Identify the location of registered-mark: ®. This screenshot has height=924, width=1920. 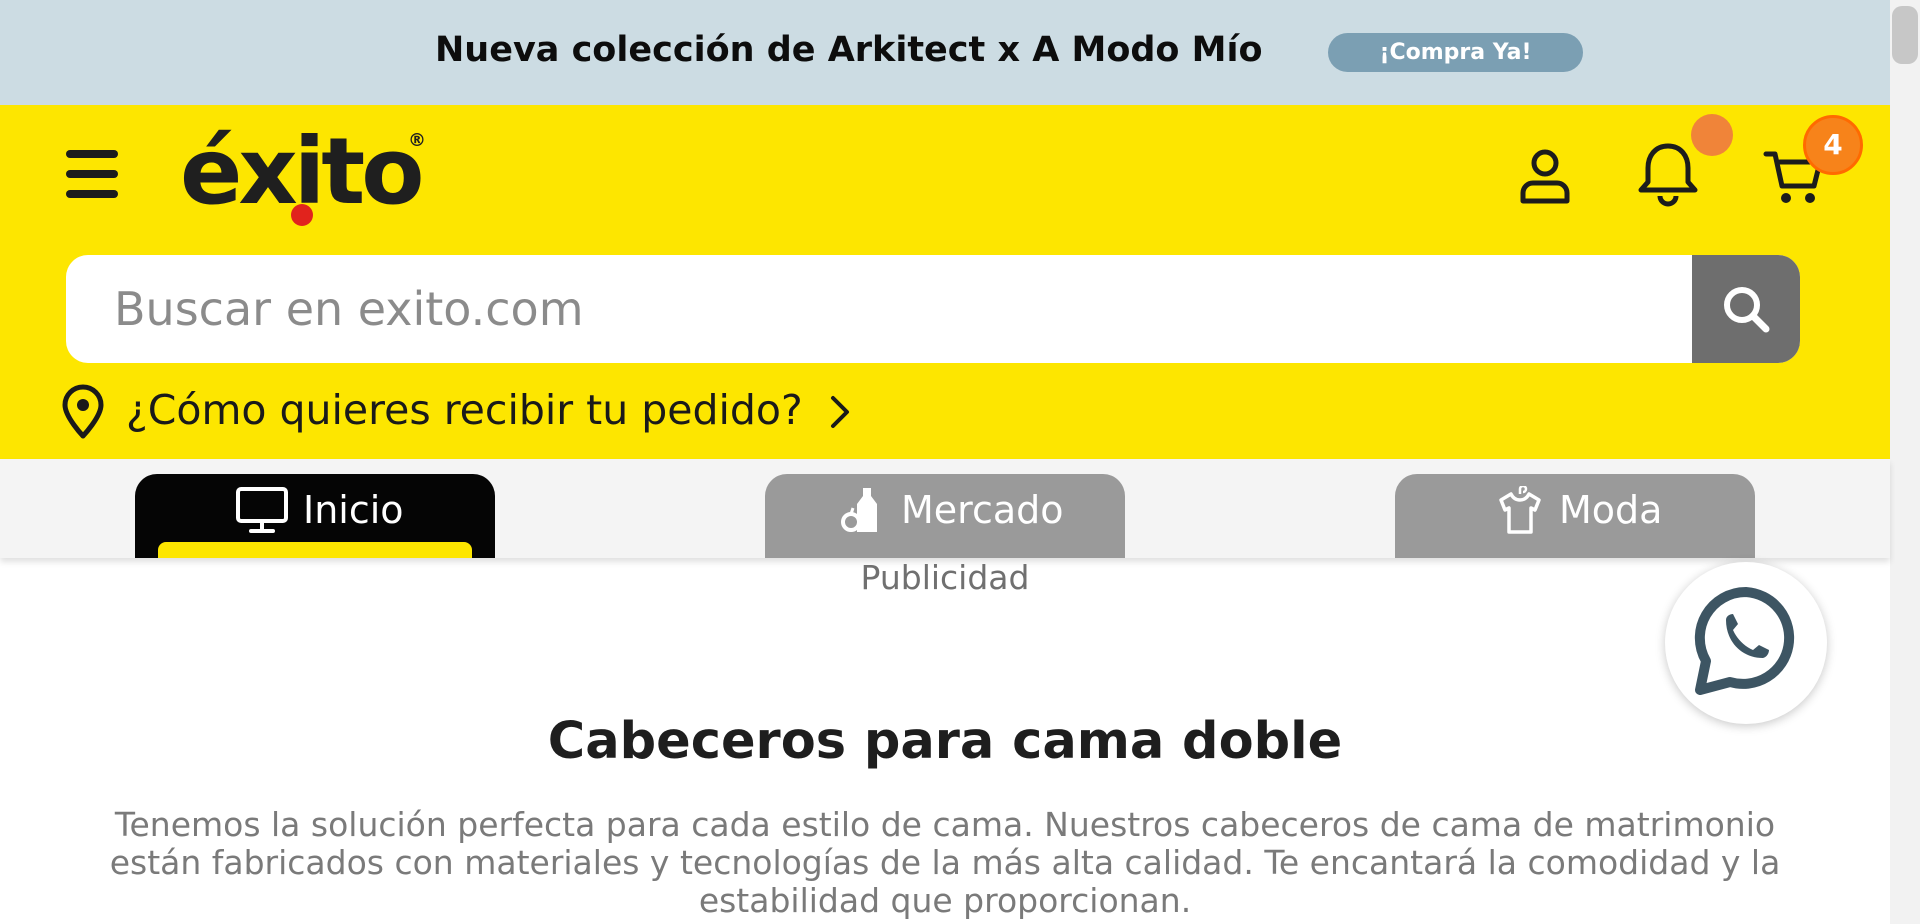
(417, 140).